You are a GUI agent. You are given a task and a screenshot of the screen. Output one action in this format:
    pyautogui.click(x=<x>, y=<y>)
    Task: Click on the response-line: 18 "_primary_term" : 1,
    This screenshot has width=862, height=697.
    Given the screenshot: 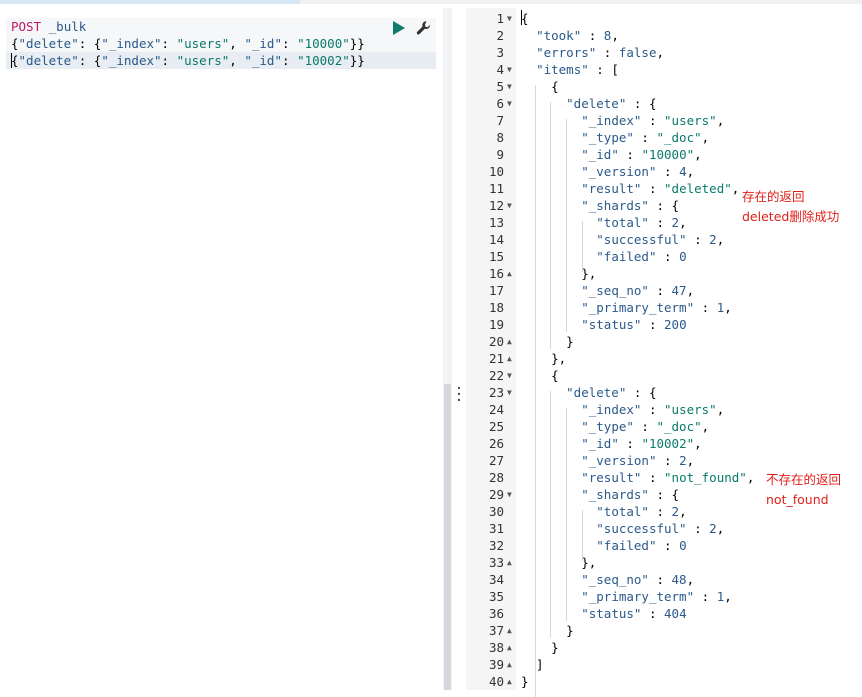 What is the action you would take?
    pyautogui.click(x=664, y=307)
    